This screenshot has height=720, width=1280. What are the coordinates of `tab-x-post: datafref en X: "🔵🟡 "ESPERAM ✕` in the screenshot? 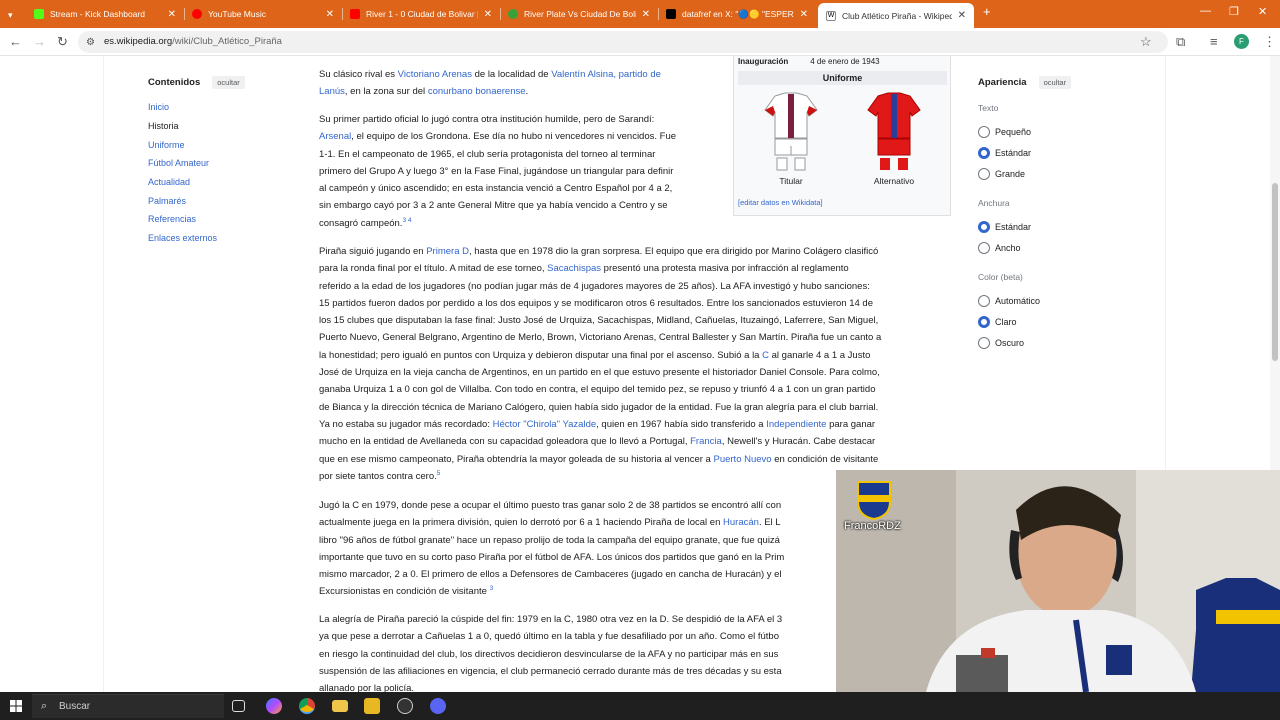 It's located at (737, 14).